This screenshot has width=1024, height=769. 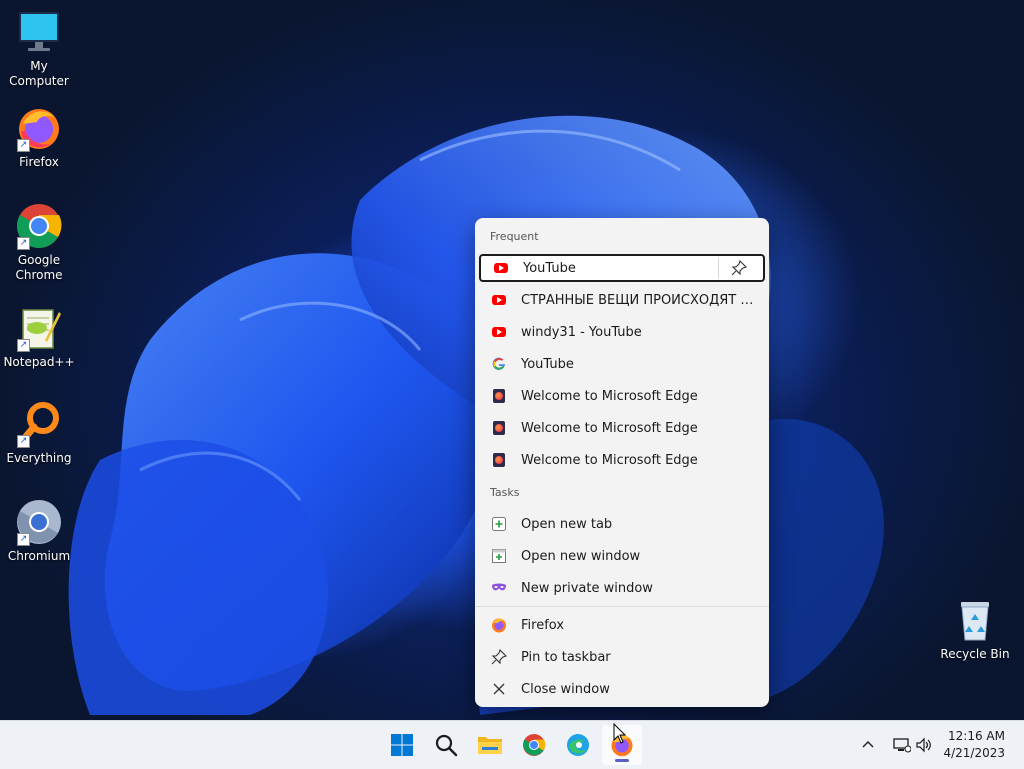 I want to click on desktop-icon-label: Google Chrome, so click(x=39, y=267).